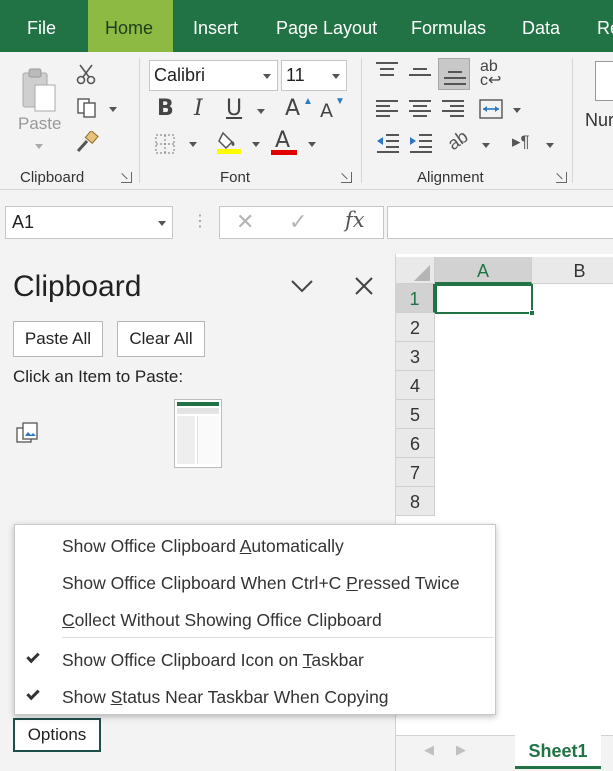  I want to click on orientation-dropdown-arrow, so click(486, 145).